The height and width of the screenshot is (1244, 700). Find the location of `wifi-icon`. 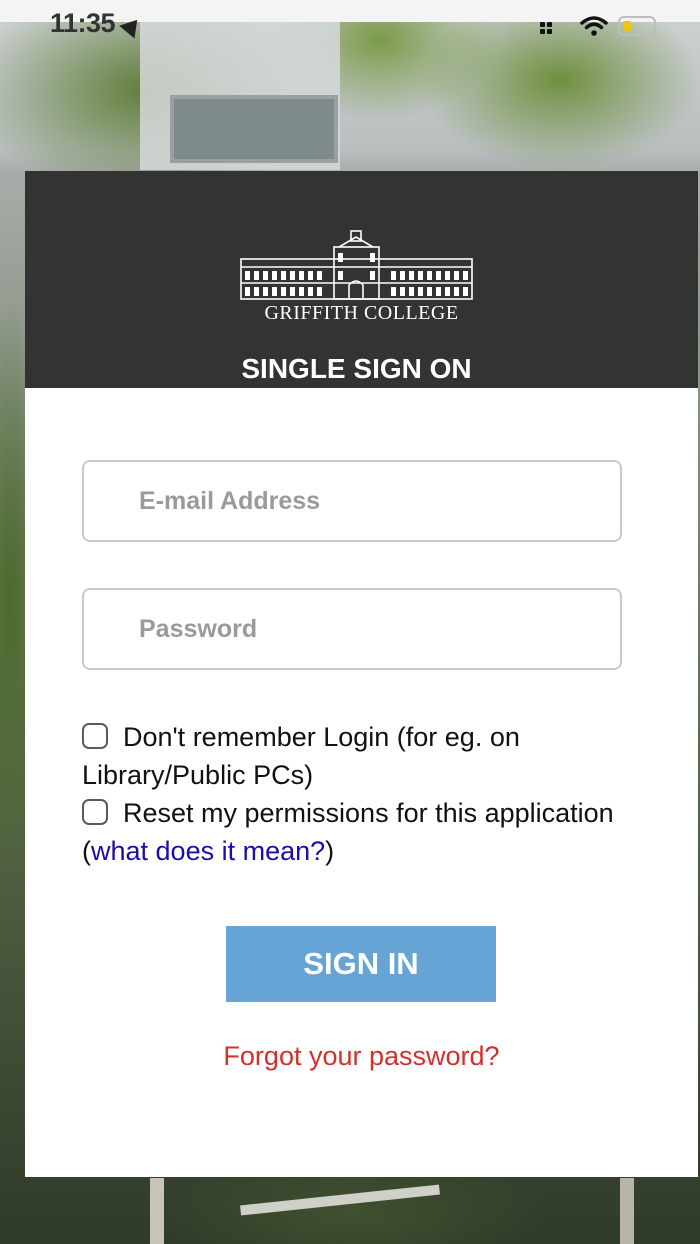

wifi-icon is located at coordinates (594, 26).